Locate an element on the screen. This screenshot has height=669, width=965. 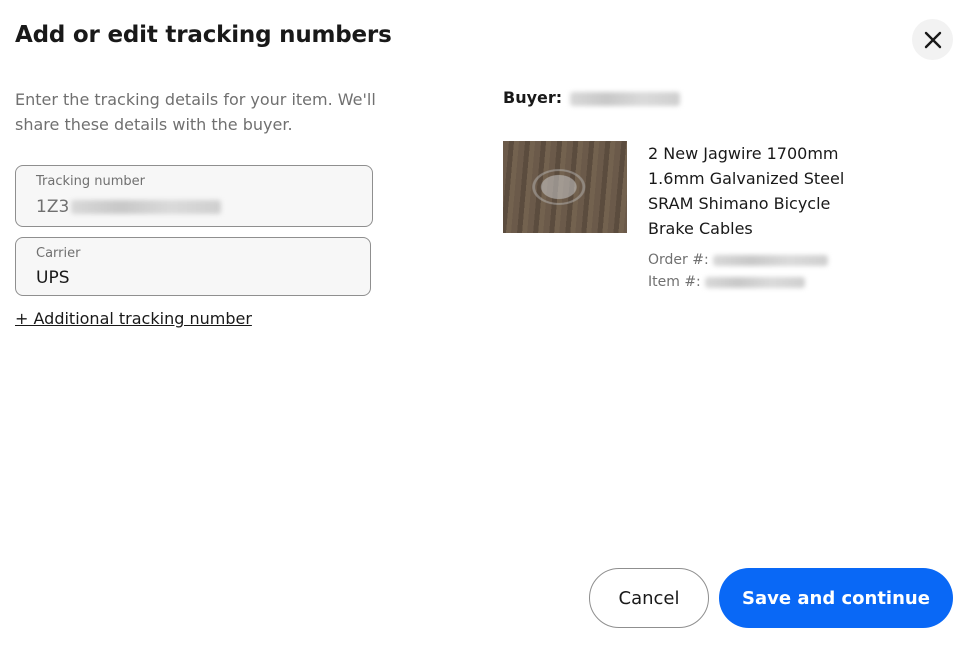
carrier-value: UPS is located at coordinates (53, 278).